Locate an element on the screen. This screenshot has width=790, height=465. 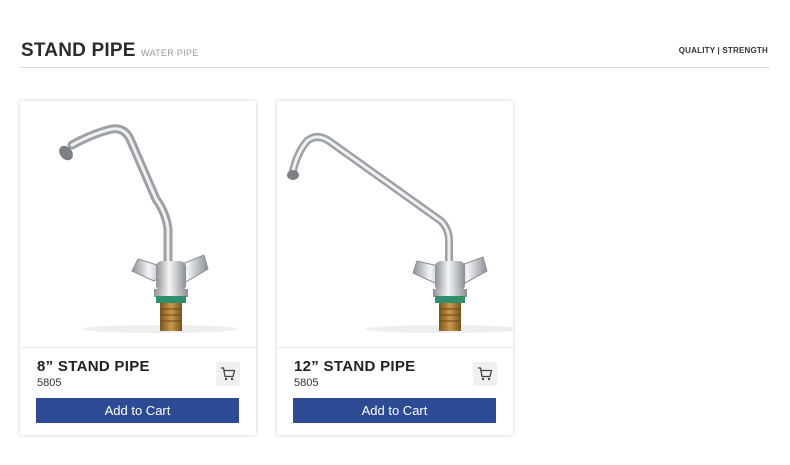
page-subtitle: WATER PIPE is located at coordinates (170, 53).